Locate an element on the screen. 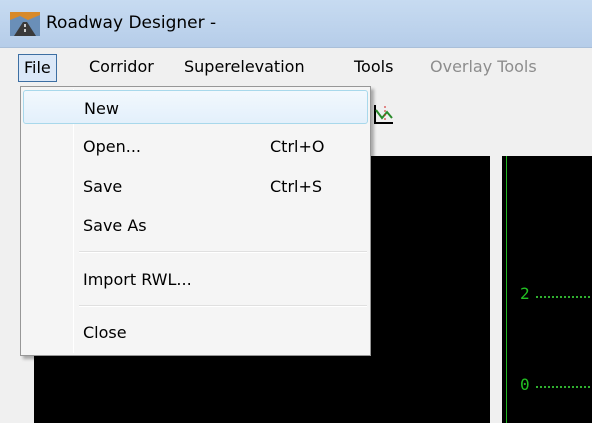 The image size is (592, 423). profile-chart-icon is located at coordinates (384, 114).